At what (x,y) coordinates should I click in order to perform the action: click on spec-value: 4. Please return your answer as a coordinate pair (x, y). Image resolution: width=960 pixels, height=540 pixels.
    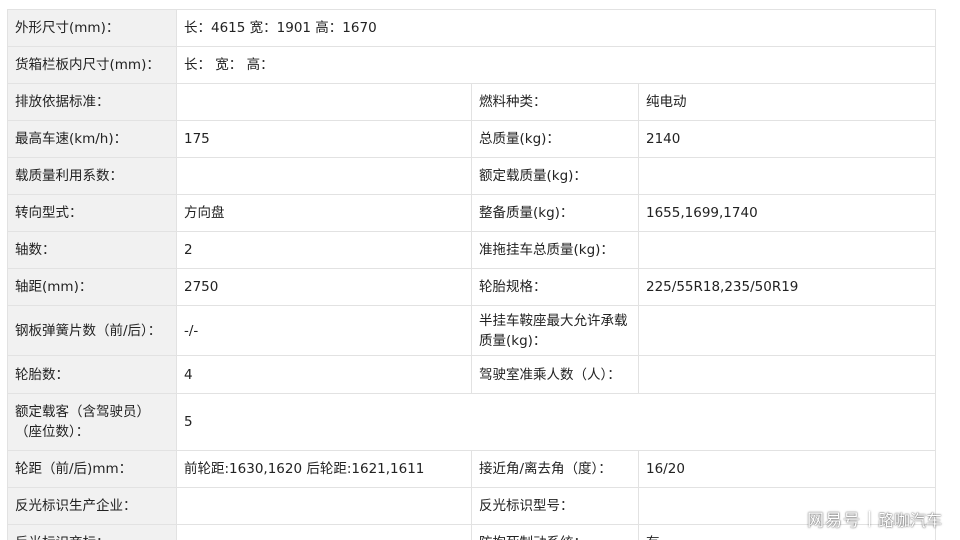
    Looking at the image, I should click on (324, 374).